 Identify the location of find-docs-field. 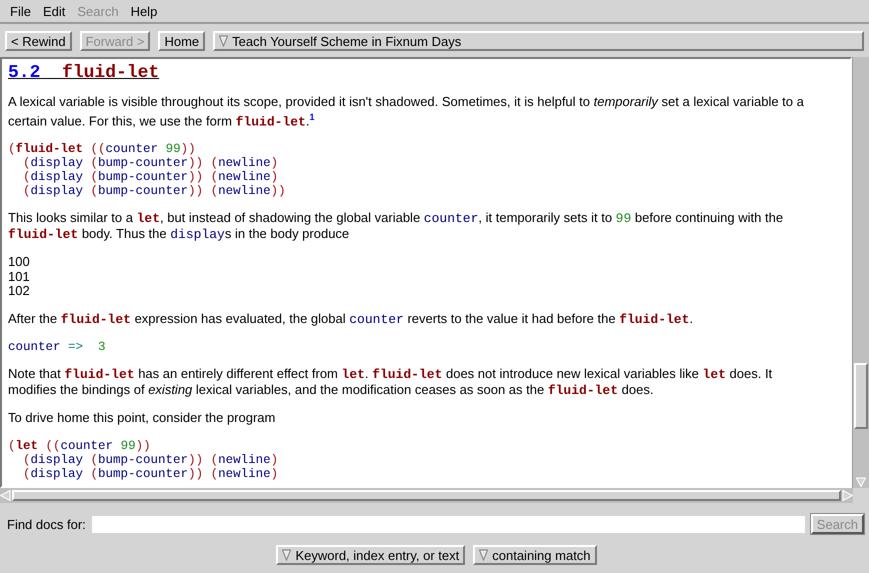
(448, 524).